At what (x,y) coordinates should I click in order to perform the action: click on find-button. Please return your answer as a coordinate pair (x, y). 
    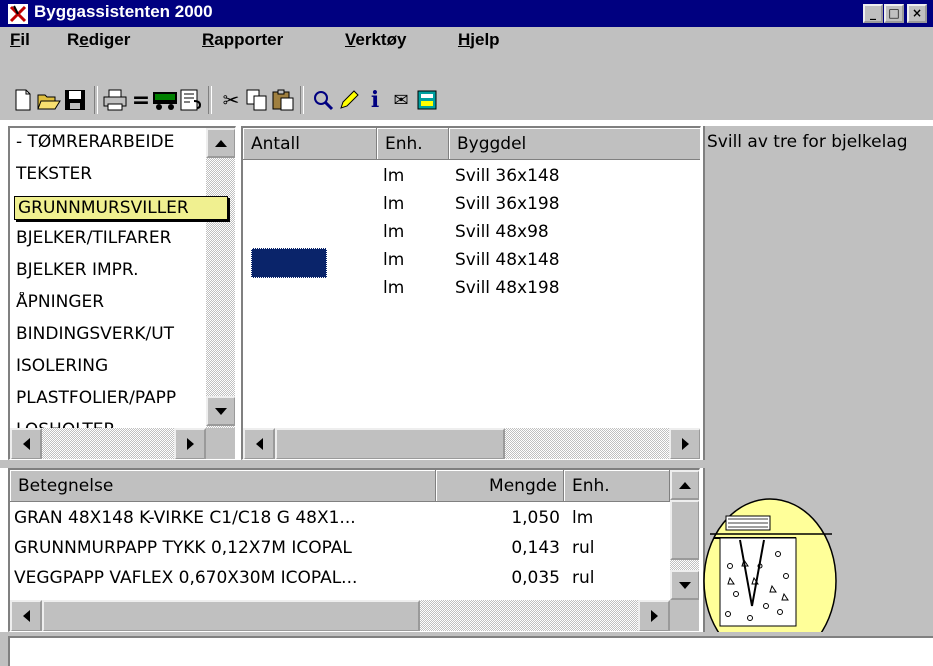
    Looking at the image, I should click on (323, 100).